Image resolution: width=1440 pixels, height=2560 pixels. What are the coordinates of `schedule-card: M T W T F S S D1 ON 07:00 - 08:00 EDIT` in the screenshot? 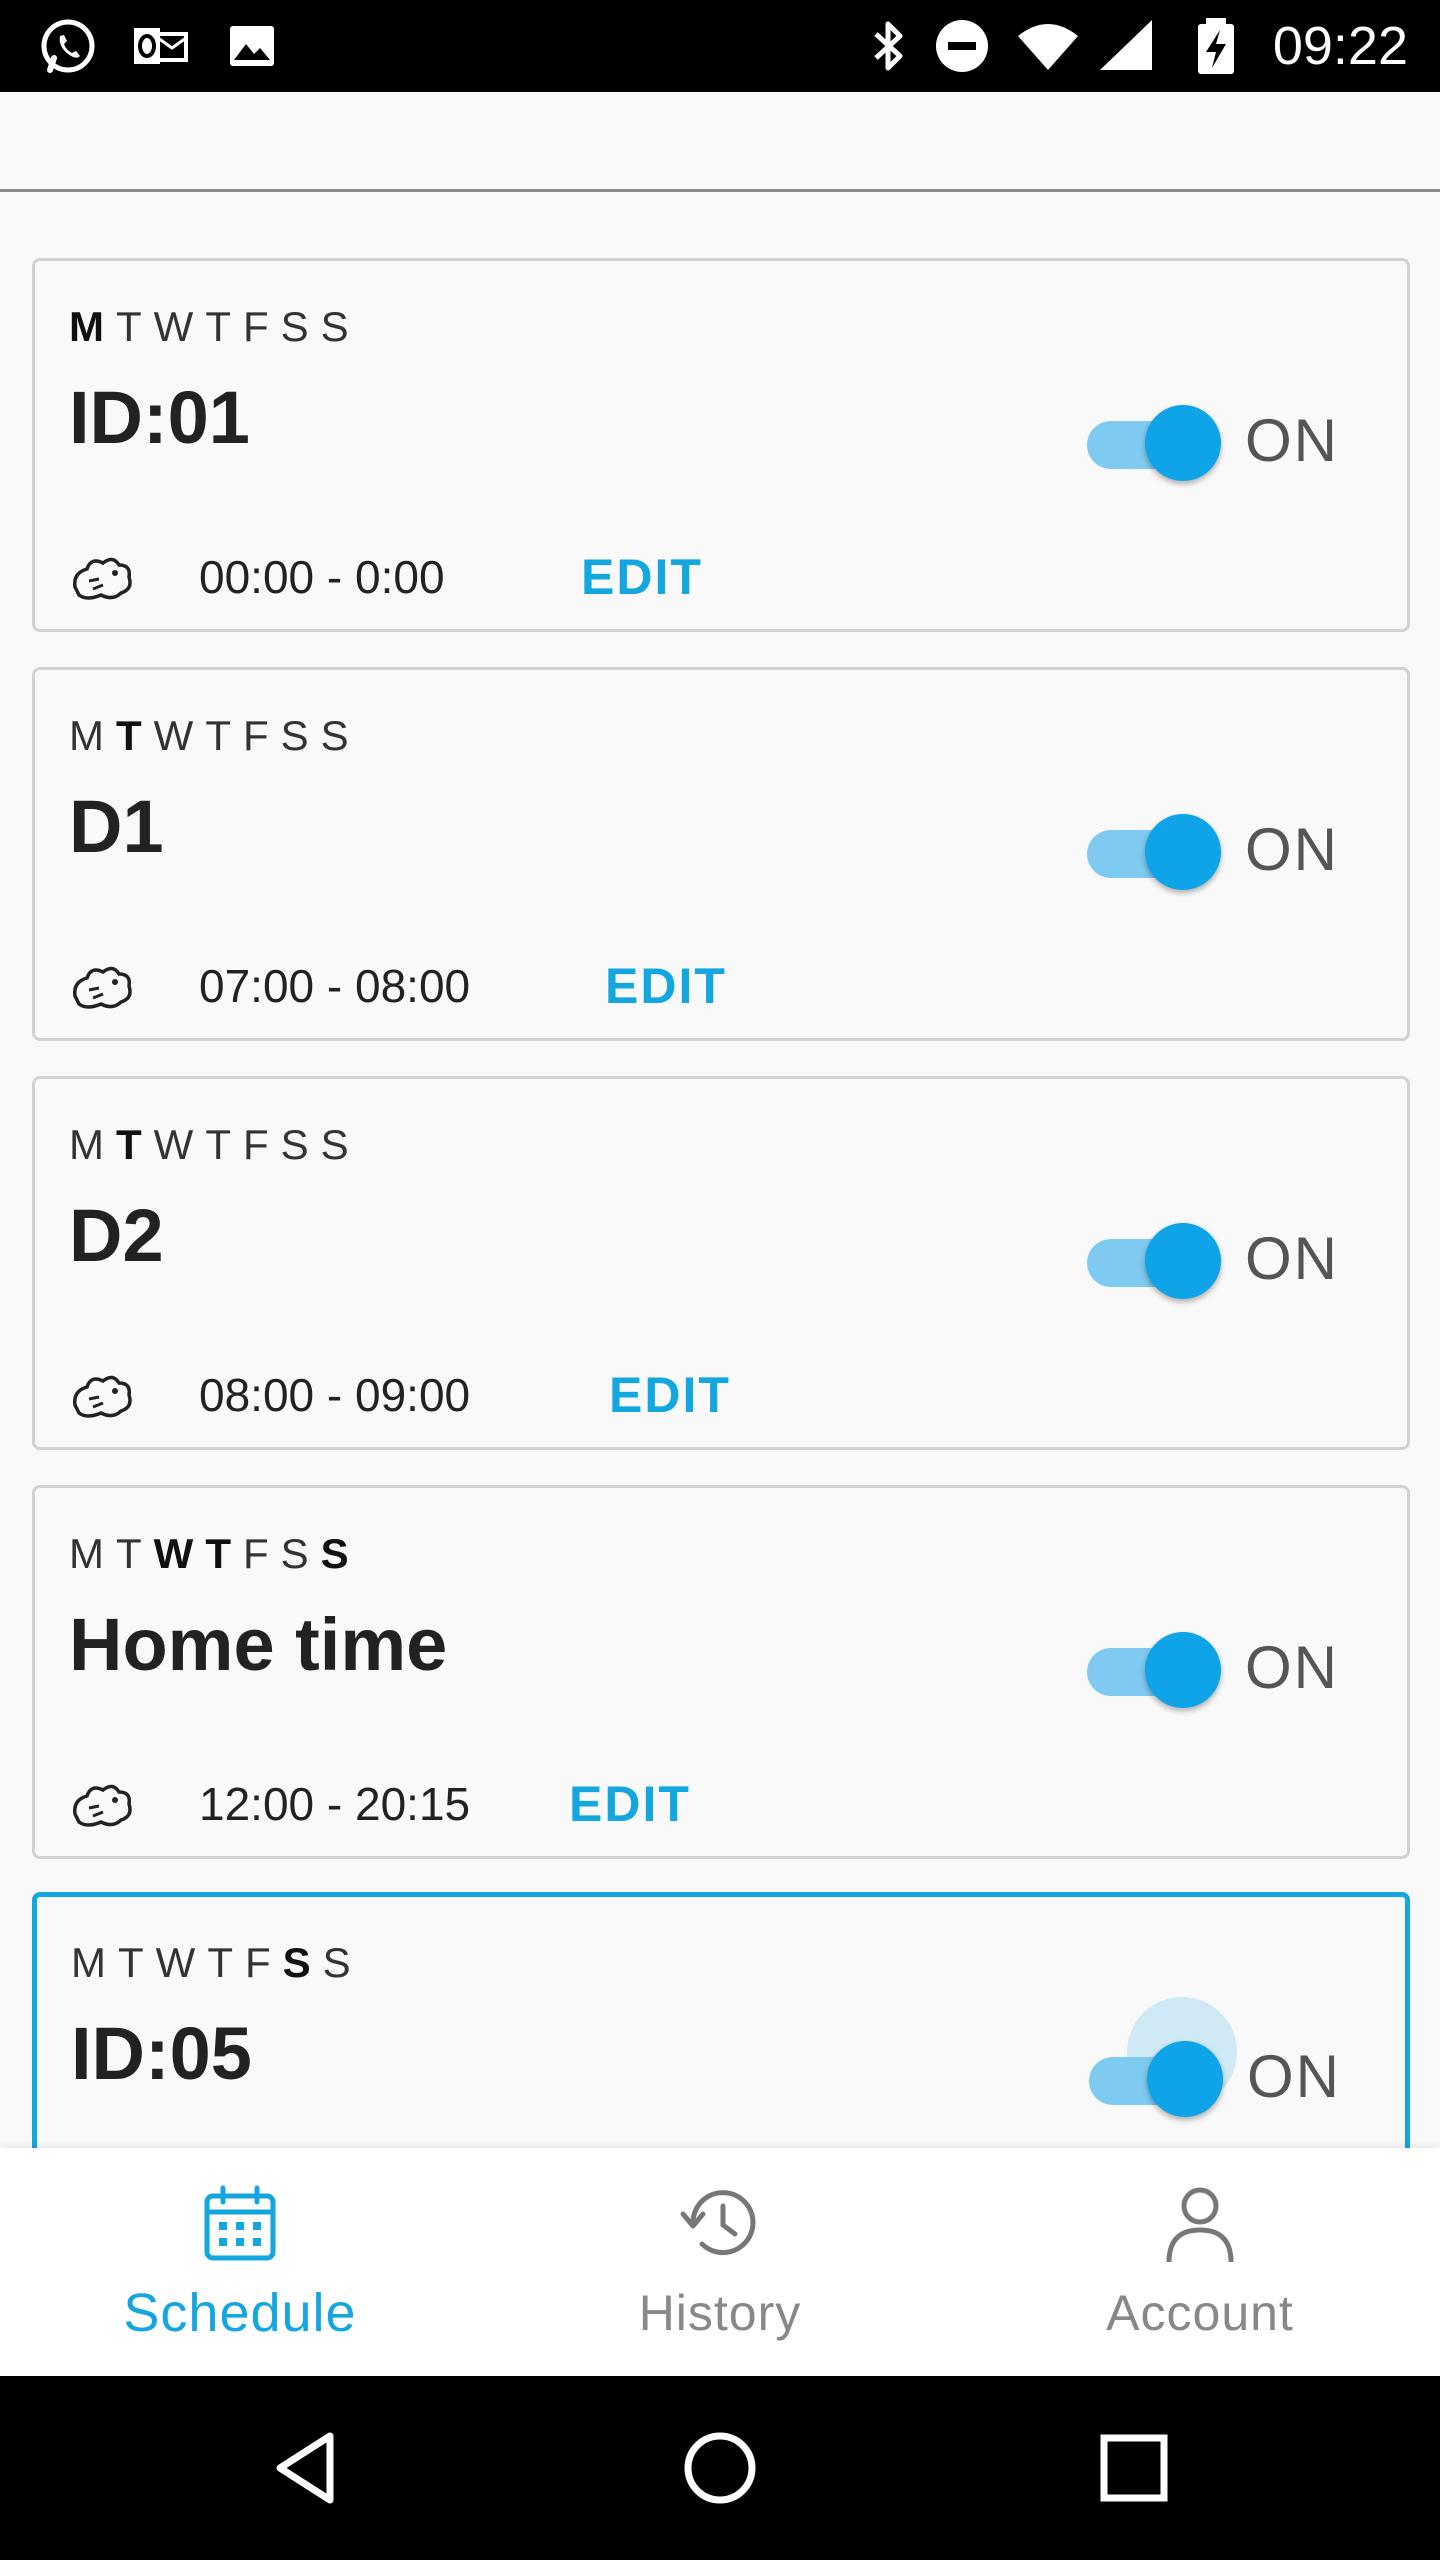 It's located at (721, 854).